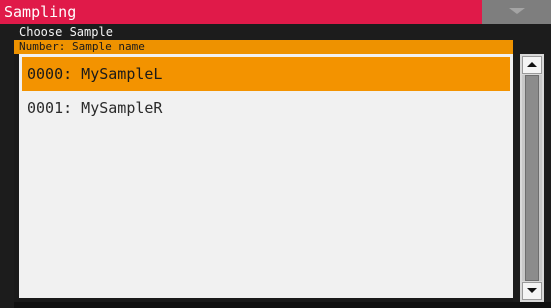 This screenshot has height=308, width=551. Describe the element at coordinates (82, 46) in the screenshot. I see `list-header-label: Number: Sample name` at that location.